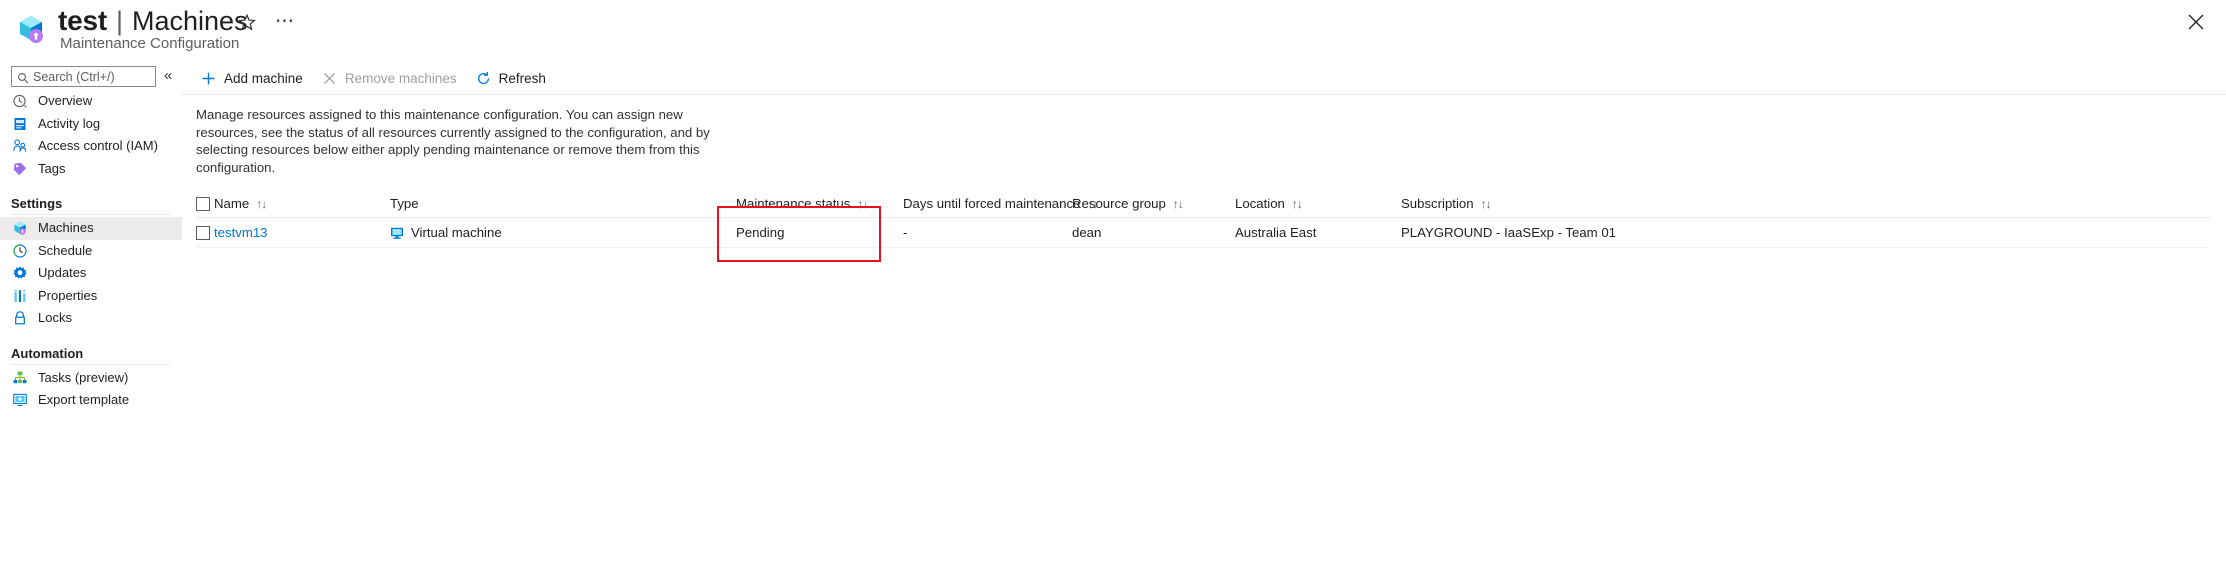 The width and height of the screenshot is (2226, 581). I want to click on sidebar-item-label: Properties, so click(68, 295).